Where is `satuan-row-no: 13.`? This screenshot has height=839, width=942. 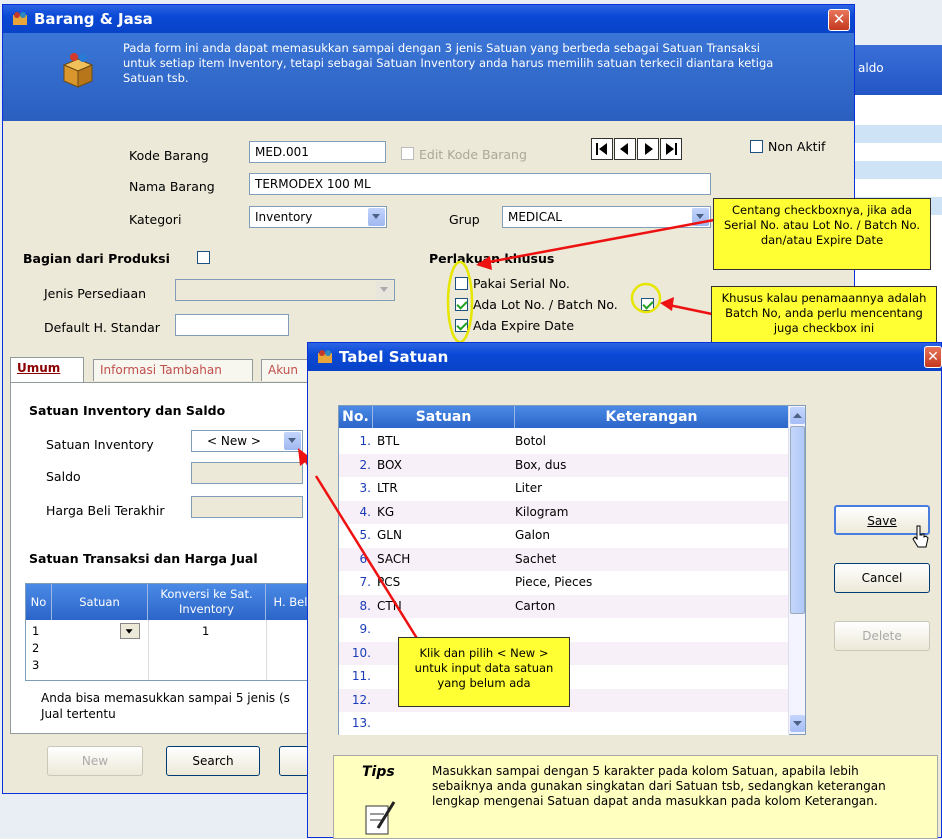
satuan-row-no: 13. is located at coordinates (361, 723).